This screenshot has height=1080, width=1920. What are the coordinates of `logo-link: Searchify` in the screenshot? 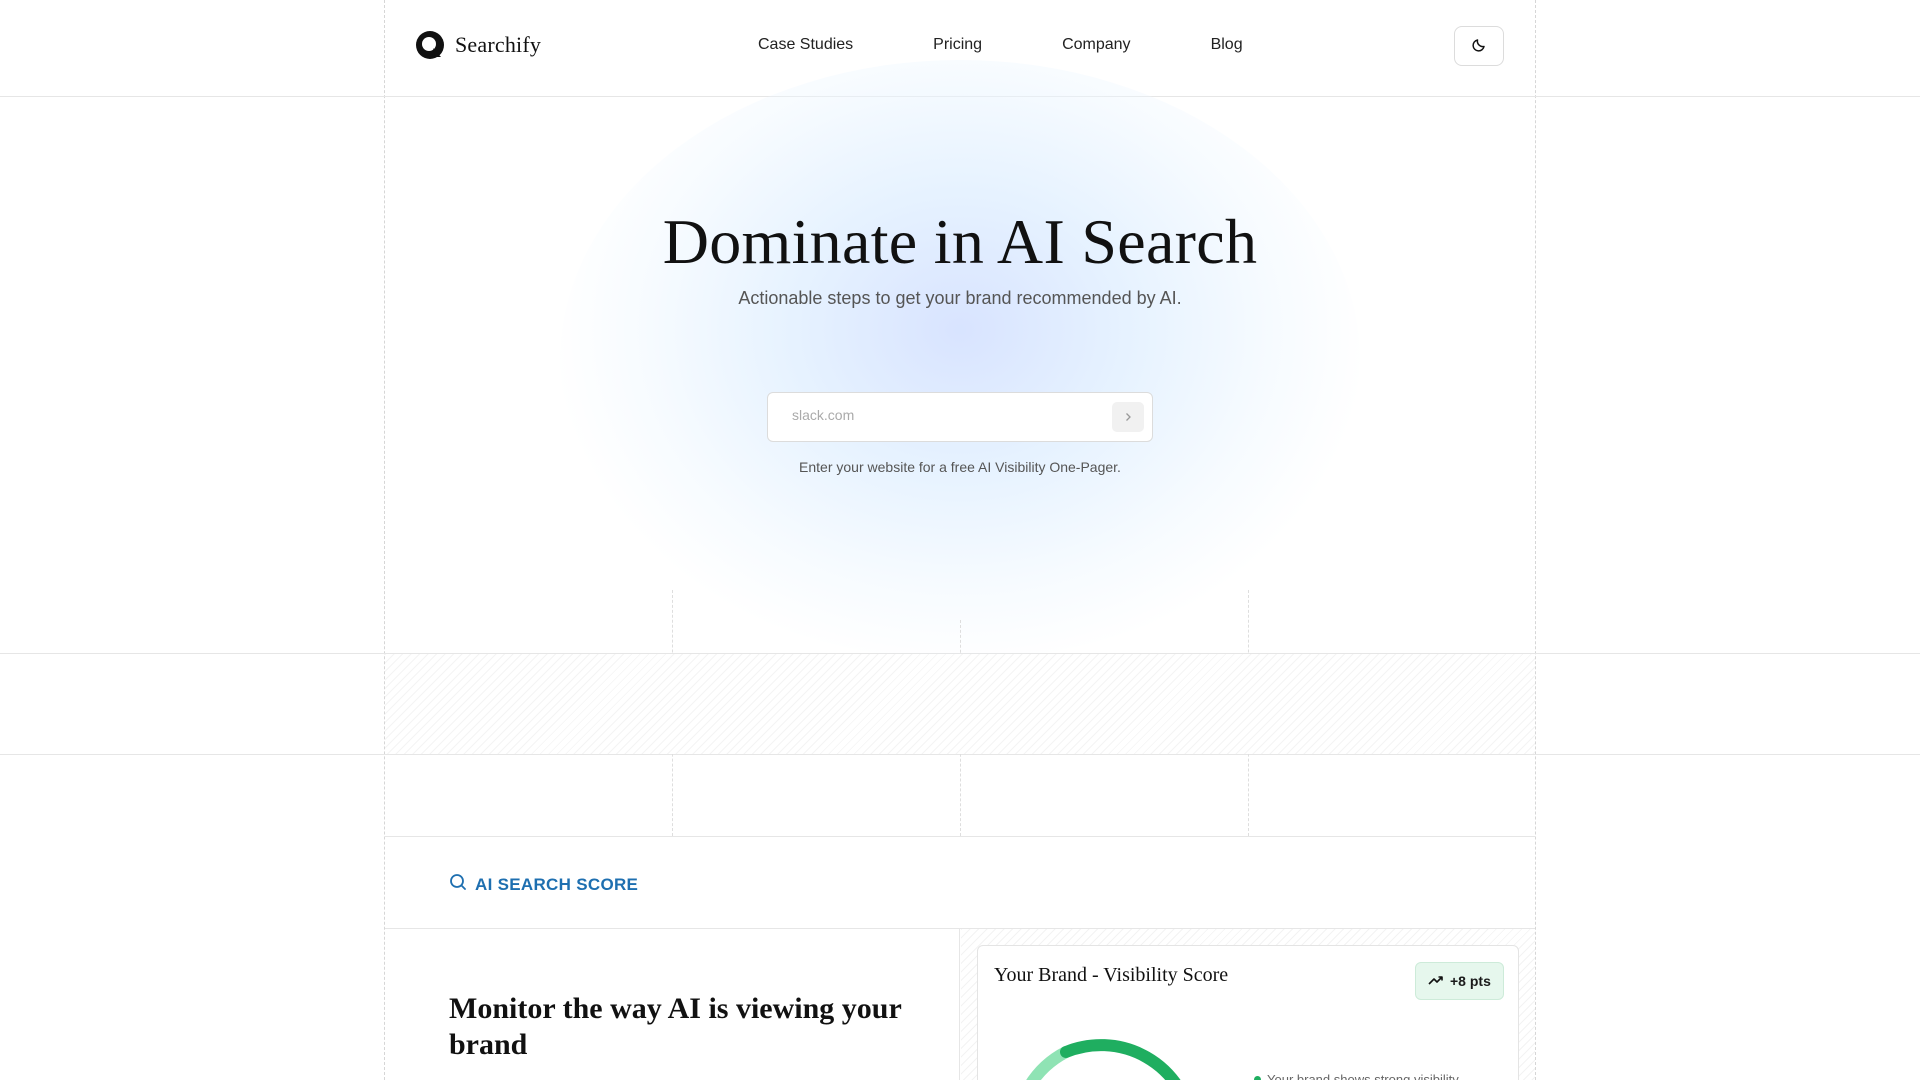 It's located at (478, 45).